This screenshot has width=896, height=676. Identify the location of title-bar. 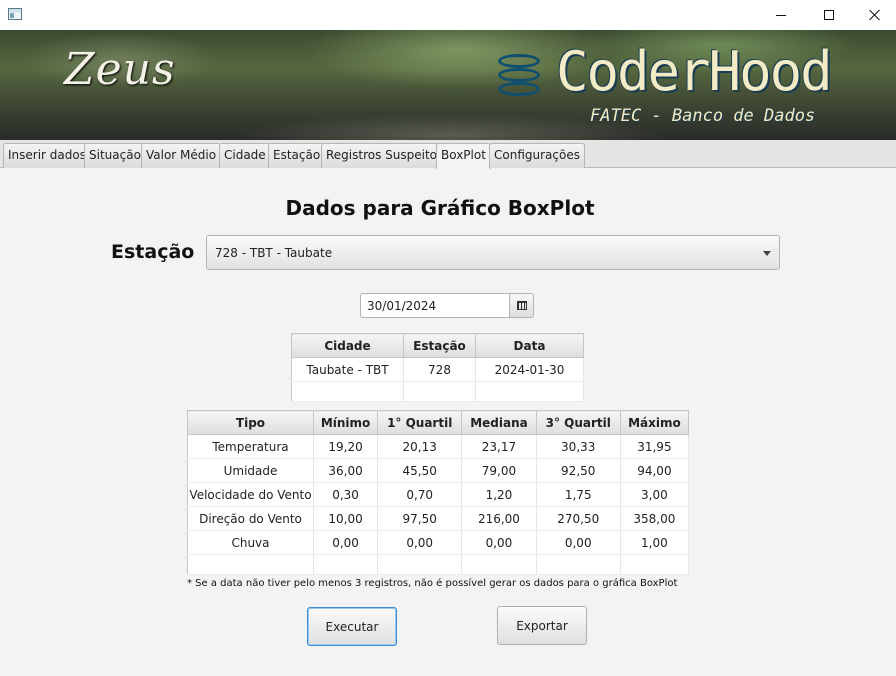
(448, 15).